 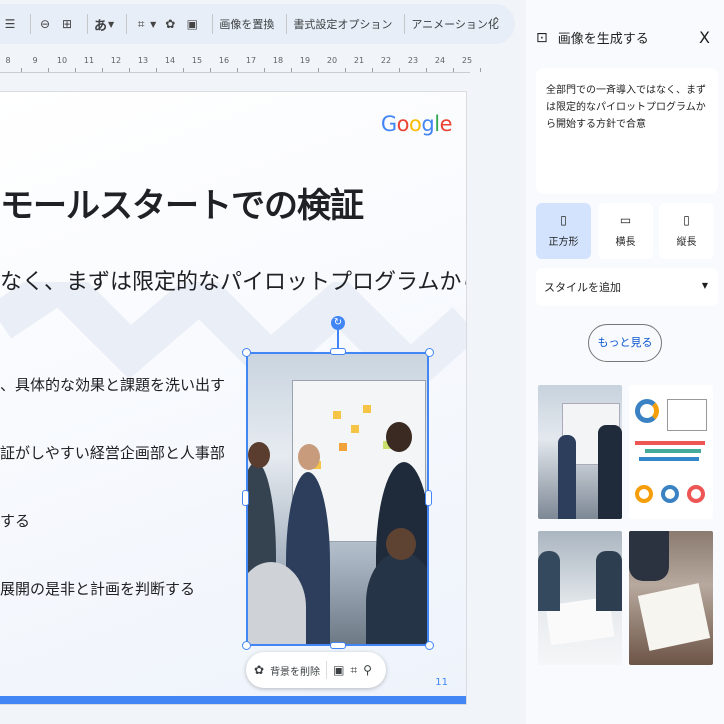 I want to click on ruler-tick-label: 18, so click(x=278, y=60).